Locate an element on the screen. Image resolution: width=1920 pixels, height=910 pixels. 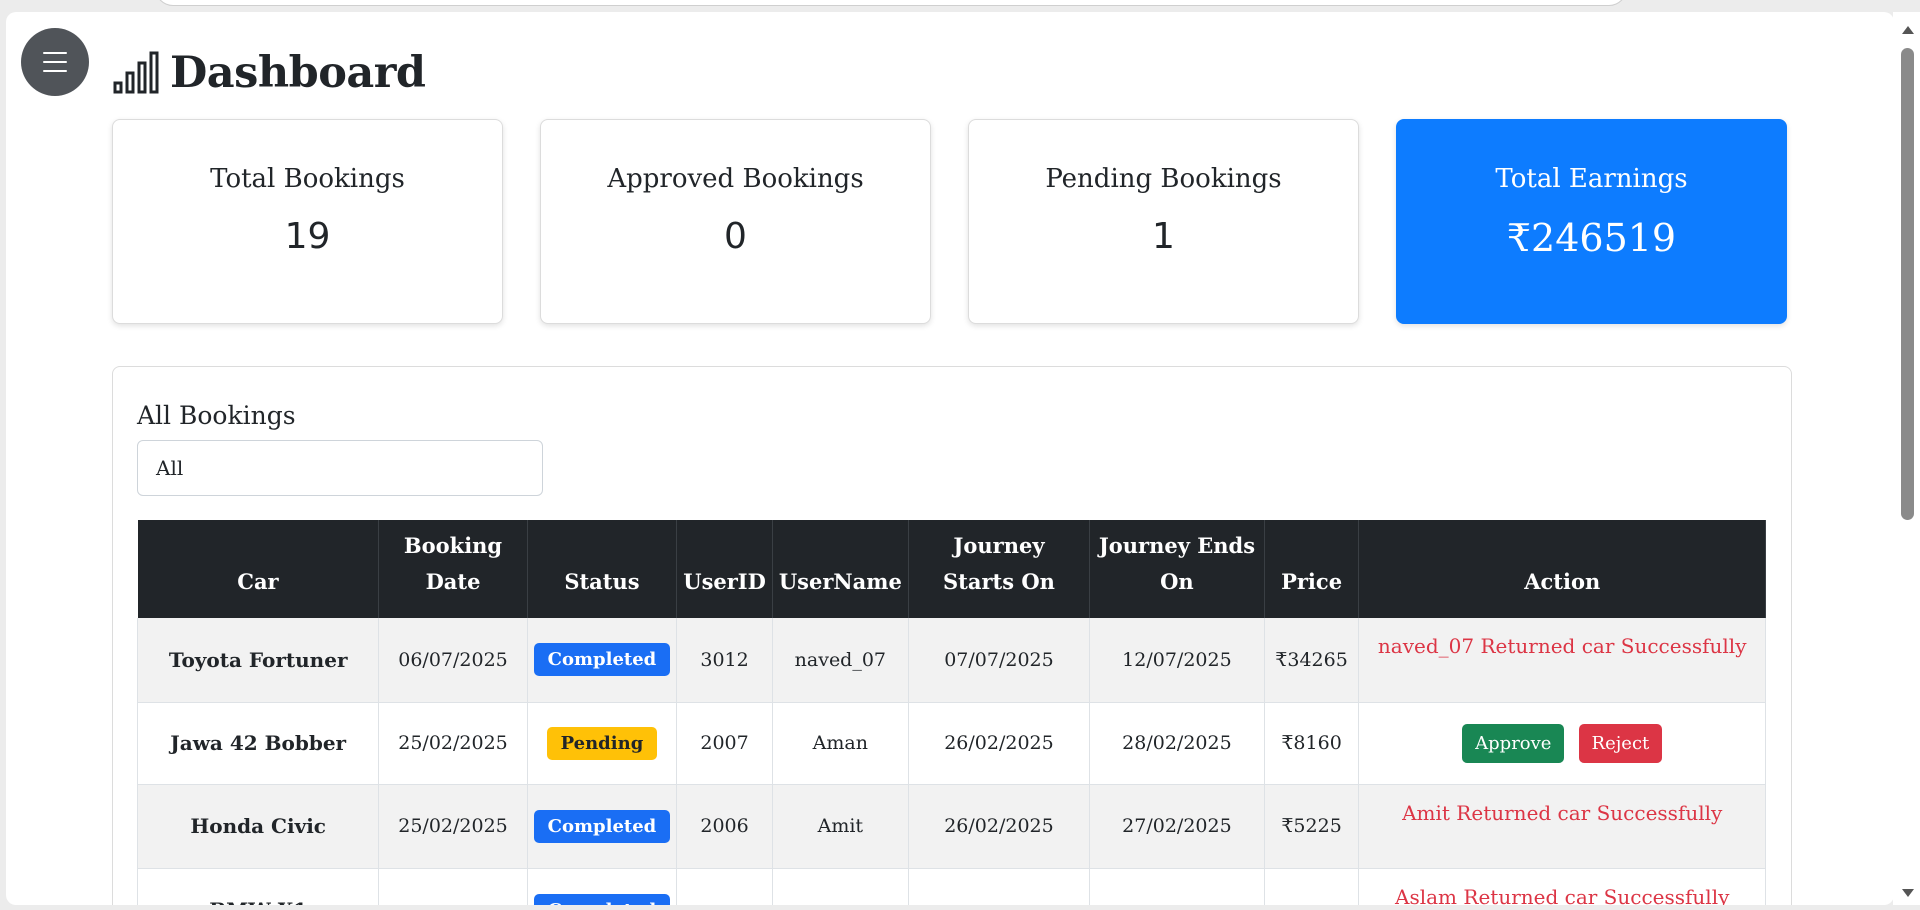
user-id-cell: 2007 is located at coordinates (724, 743).